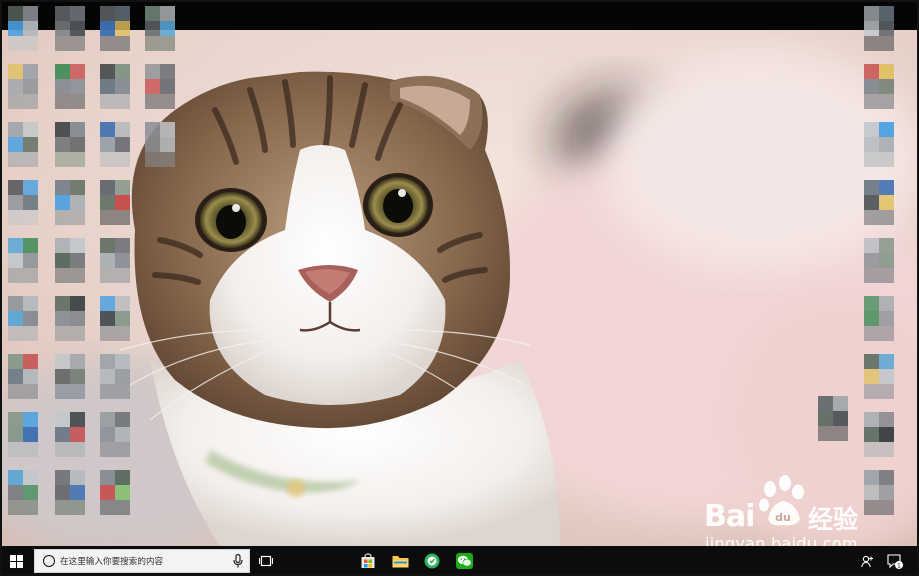 Image resolution: width=919 pixels, height=576 pixels. I want to click on browser-button, so click(432, 561).